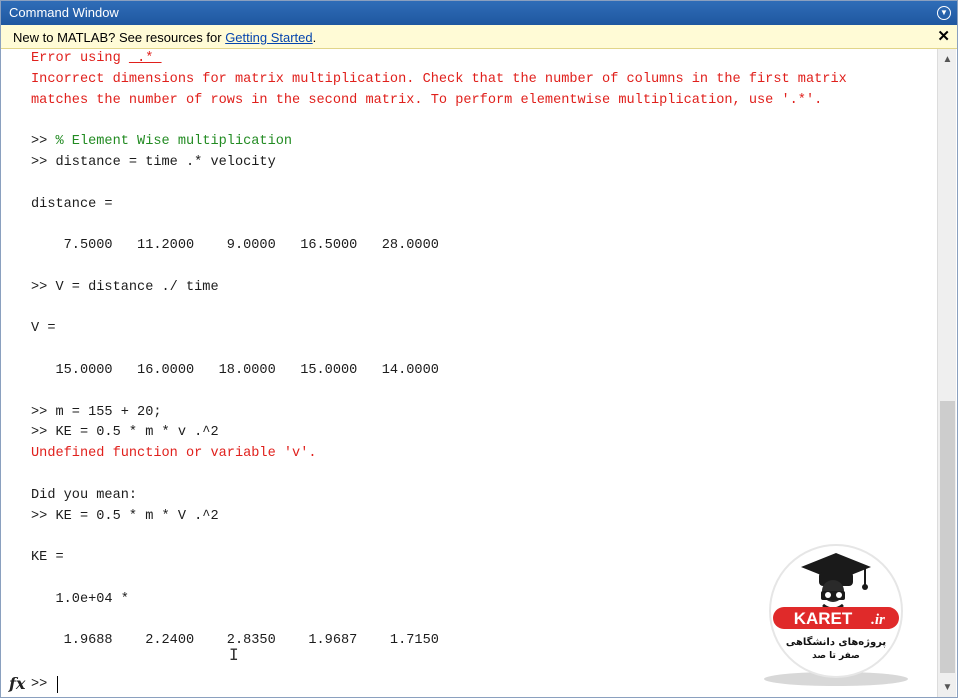 This screenshot has height=698, width=958. What do you see at coordinates (479, 13) in the screenshot?
I see `title-bar: Command Window ▼` at bounding box center [479, 13].